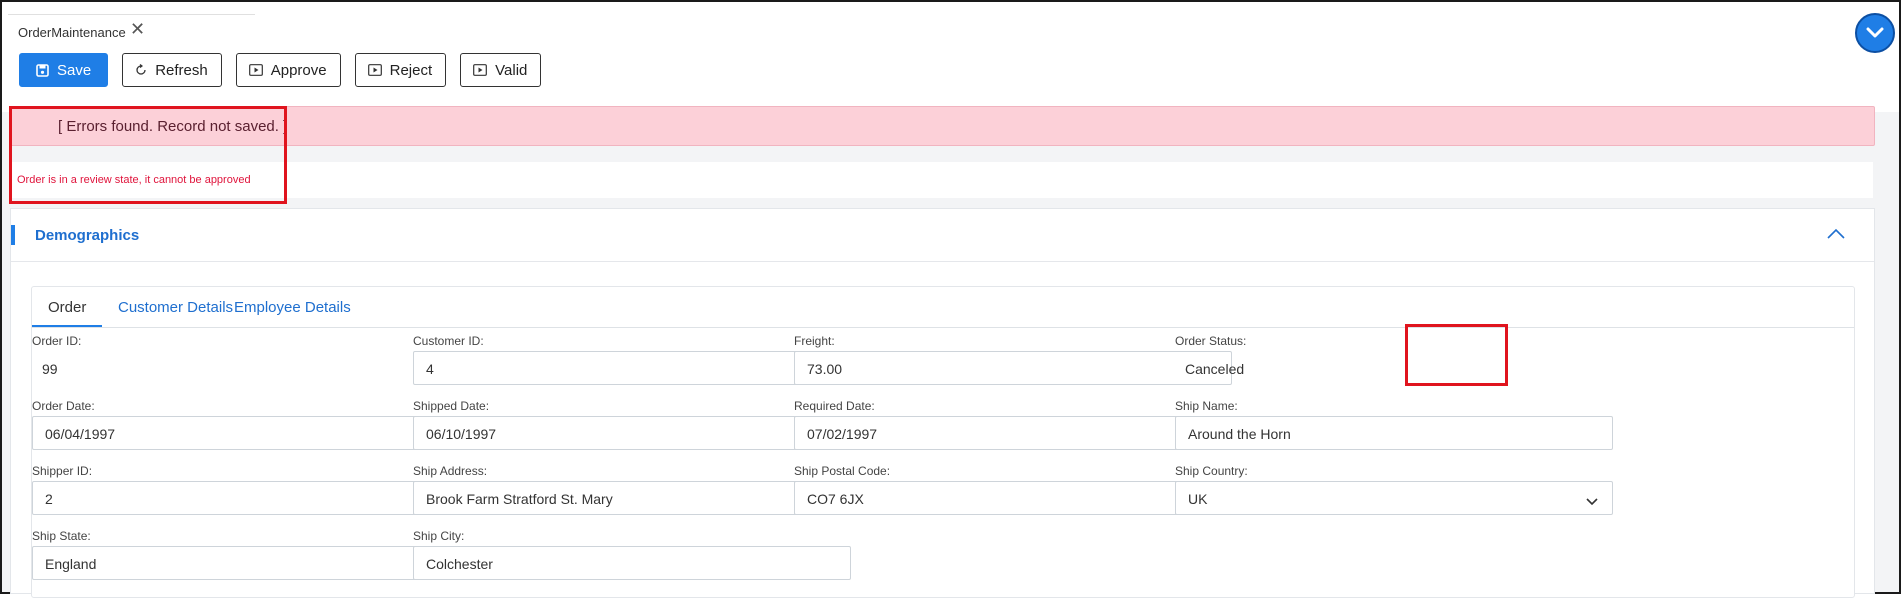 This screenshot has height=598, width=1901. Describe the element at coordinates (141, 70) in the screenshot. I see `refresh-icon` at that location.